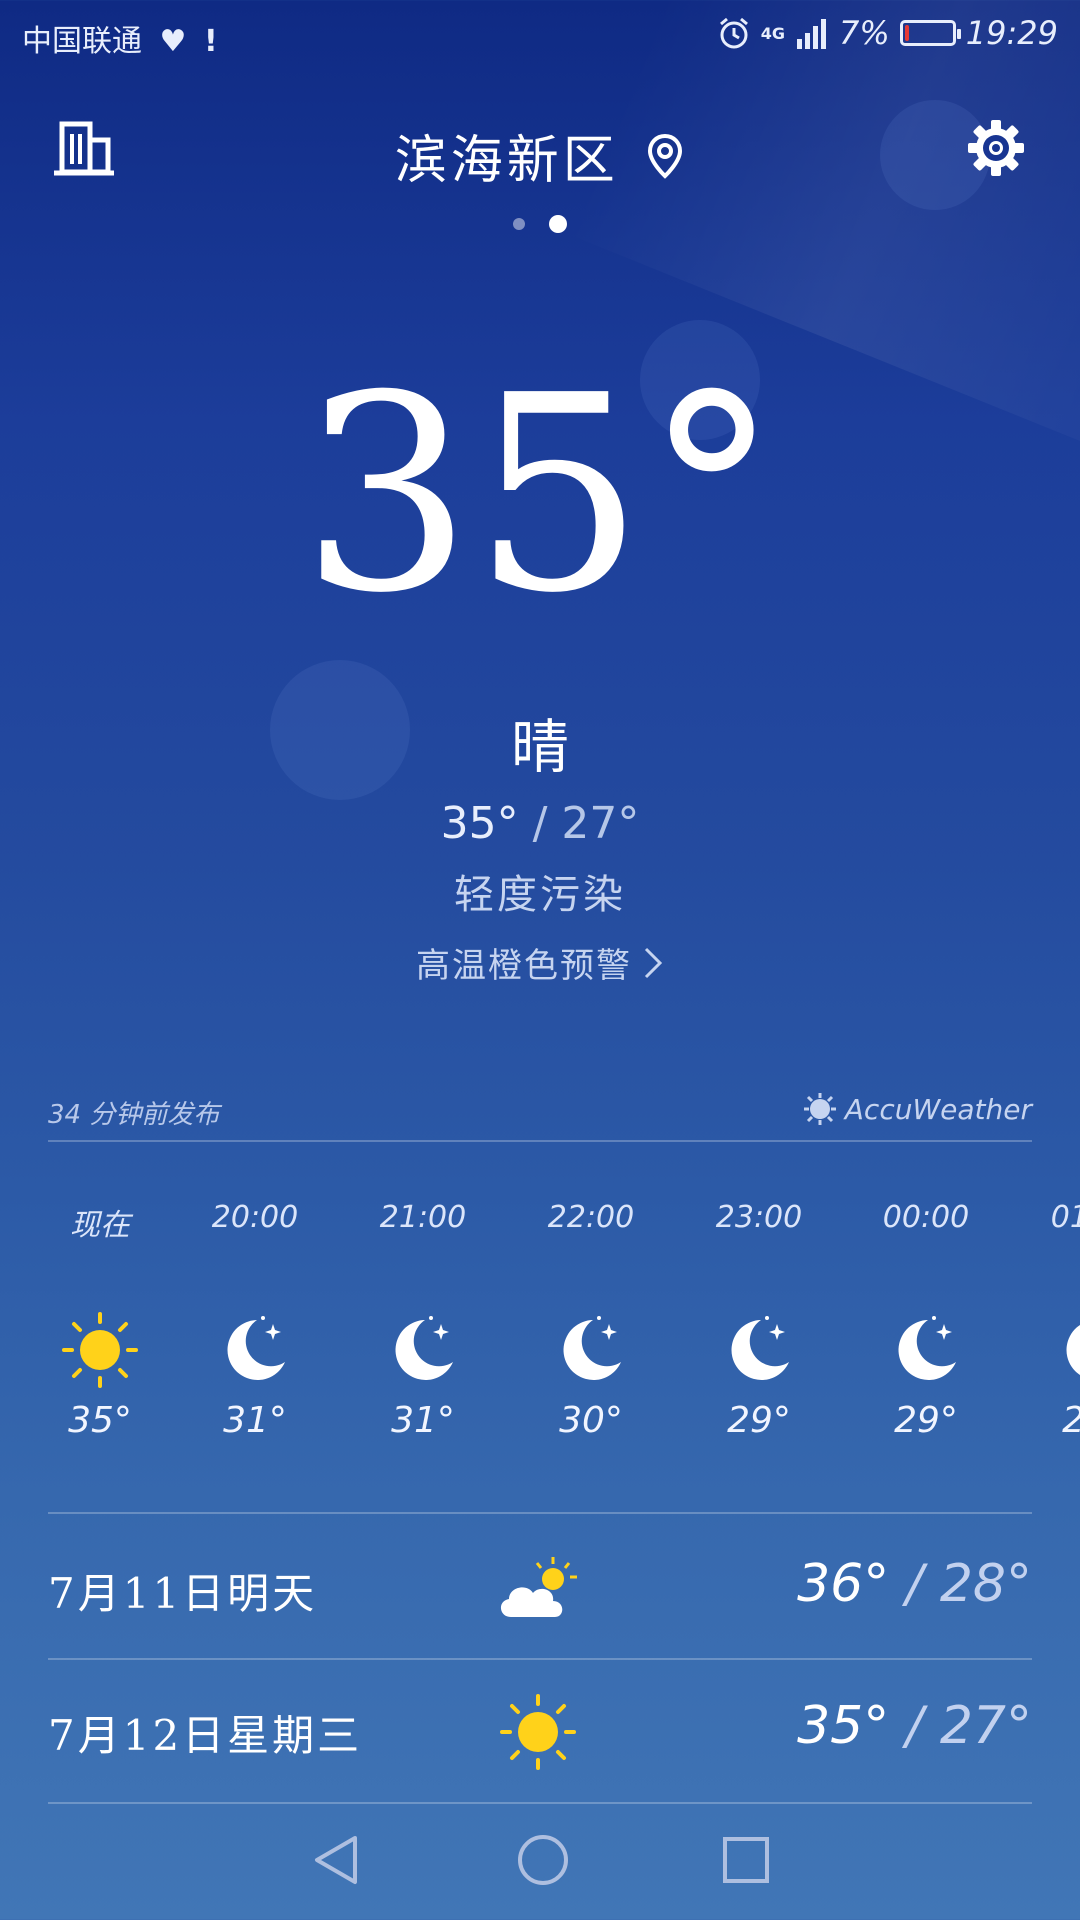 This screenshot has height=1920, width=1080. What do you see at coordinates (540, 494) in the screenshot?
I see `current-temperature: 35°` at bounding box center [540, 494].